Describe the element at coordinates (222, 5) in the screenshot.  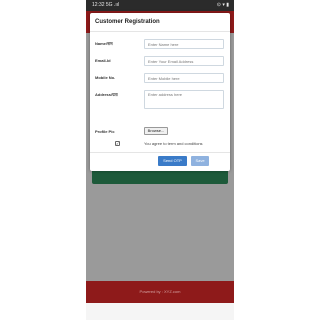
I see `status-icons: ⊙ ▾ ▮` at that location.